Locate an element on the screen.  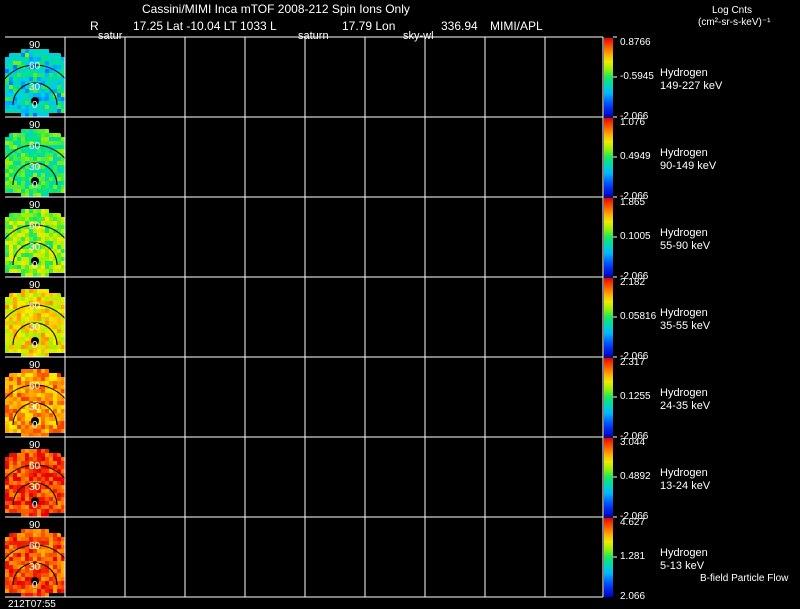
energy-label: 90-149 keV is located at coordinates (688, 166).